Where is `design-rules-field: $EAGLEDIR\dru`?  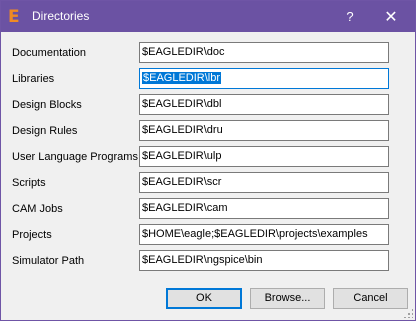
design-rules-field: $EAGLEDIR\dru is located at coordinates (264, 130).